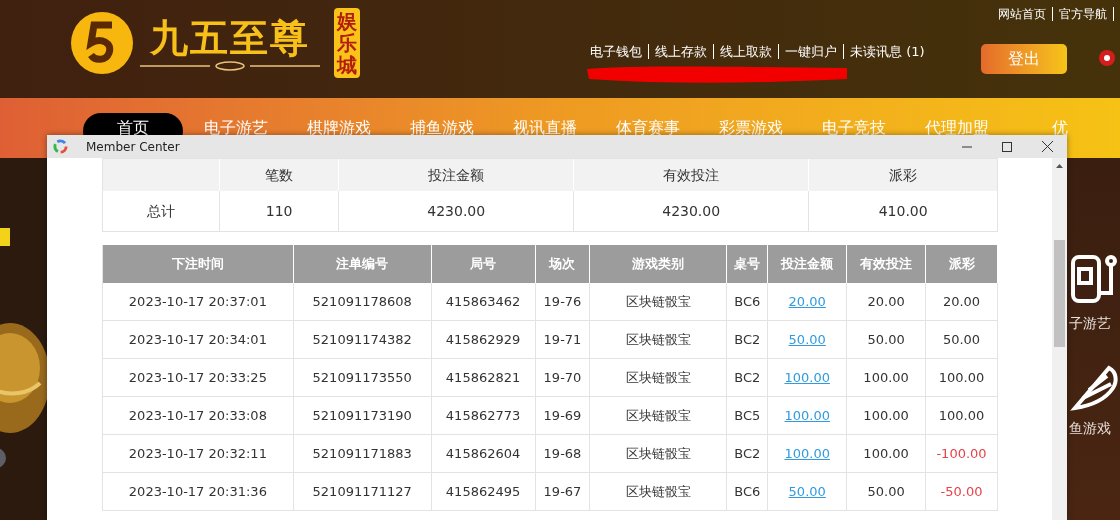  Describe the element at coordinates (808, 264) in the screenshot. I see `column-header: 投注金额` at that location.